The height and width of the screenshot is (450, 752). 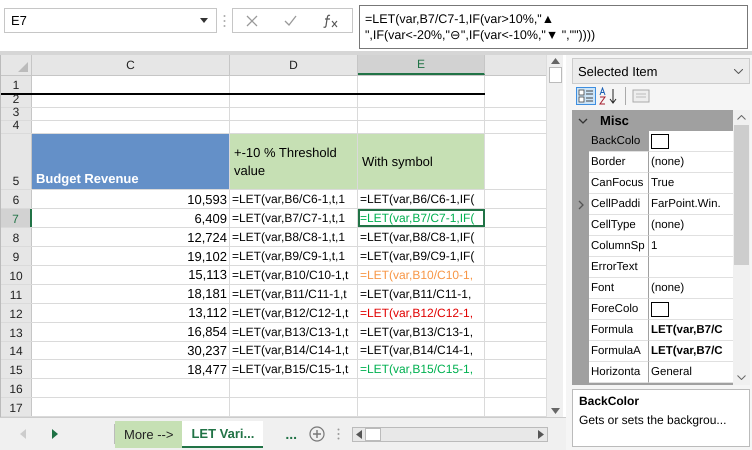 What do you see at coordinates (16, 84) in the screenshot?
I see `row-header: 1` at bounding box center [16, 84].